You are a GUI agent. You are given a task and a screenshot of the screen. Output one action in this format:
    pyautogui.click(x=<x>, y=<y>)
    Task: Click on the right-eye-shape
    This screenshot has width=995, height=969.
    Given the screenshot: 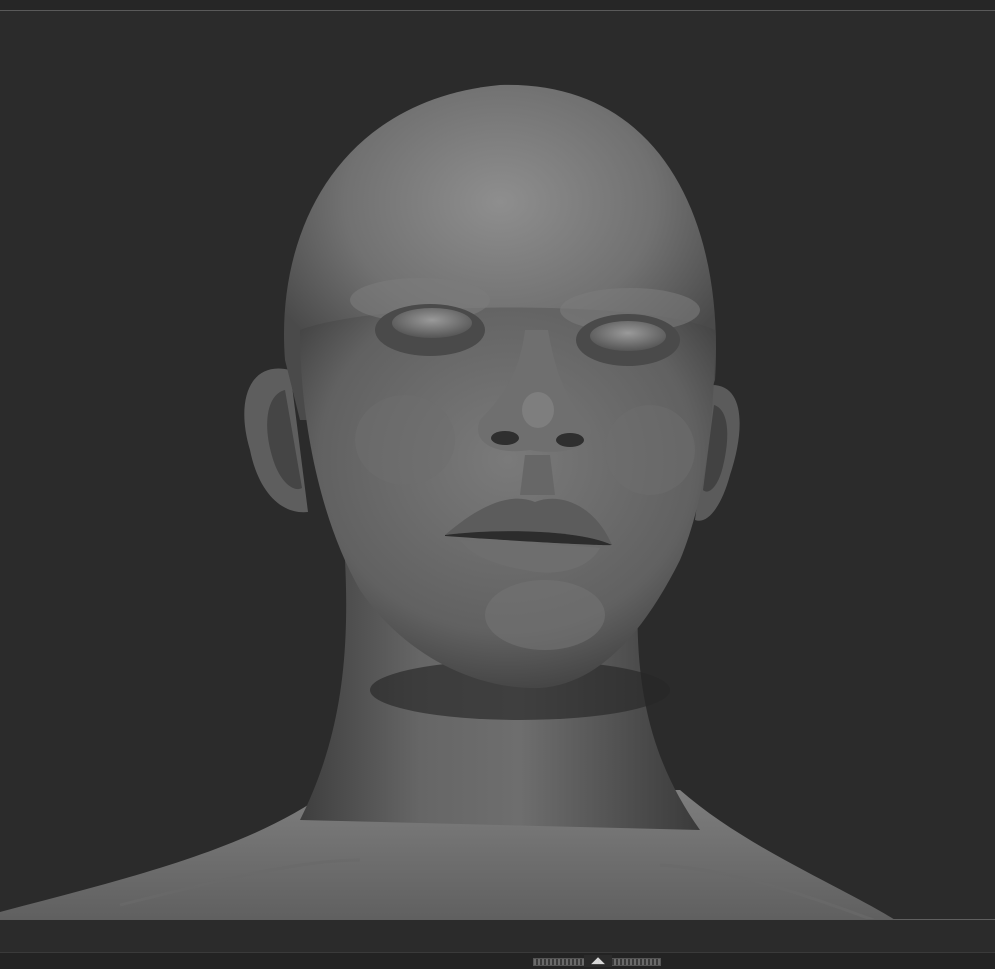 What is the action you would take?
    pyautogui.click(x=628, y=336)
    